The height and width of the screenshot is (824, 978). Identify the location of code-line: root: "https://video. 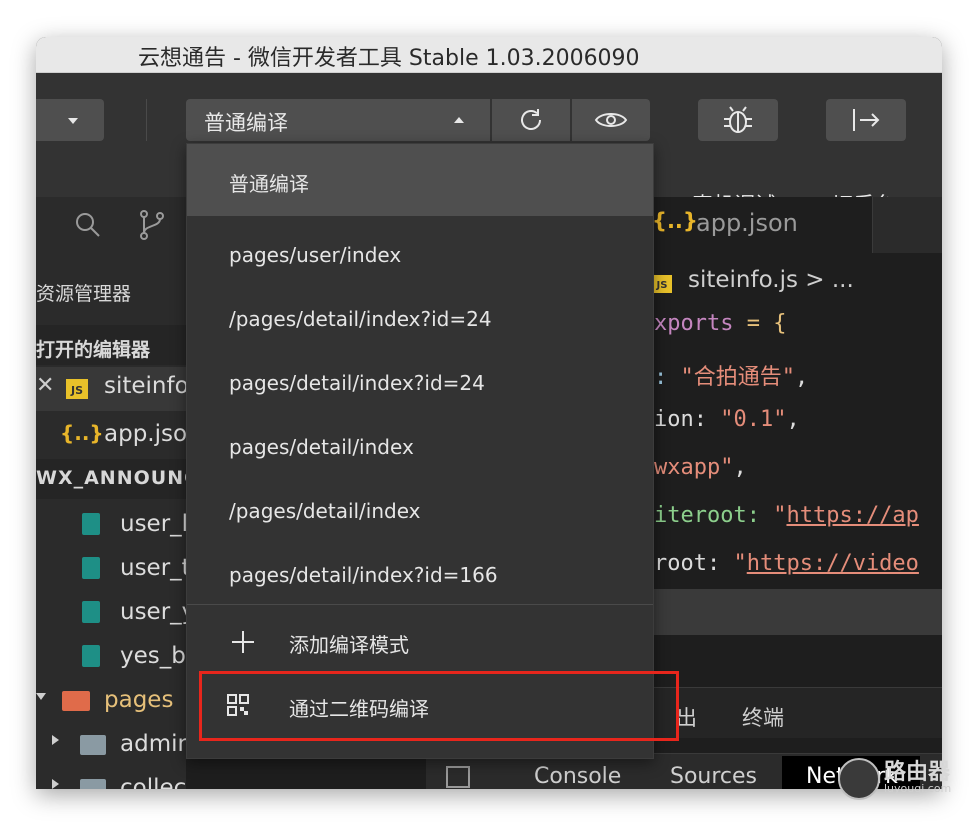
(786, 563).